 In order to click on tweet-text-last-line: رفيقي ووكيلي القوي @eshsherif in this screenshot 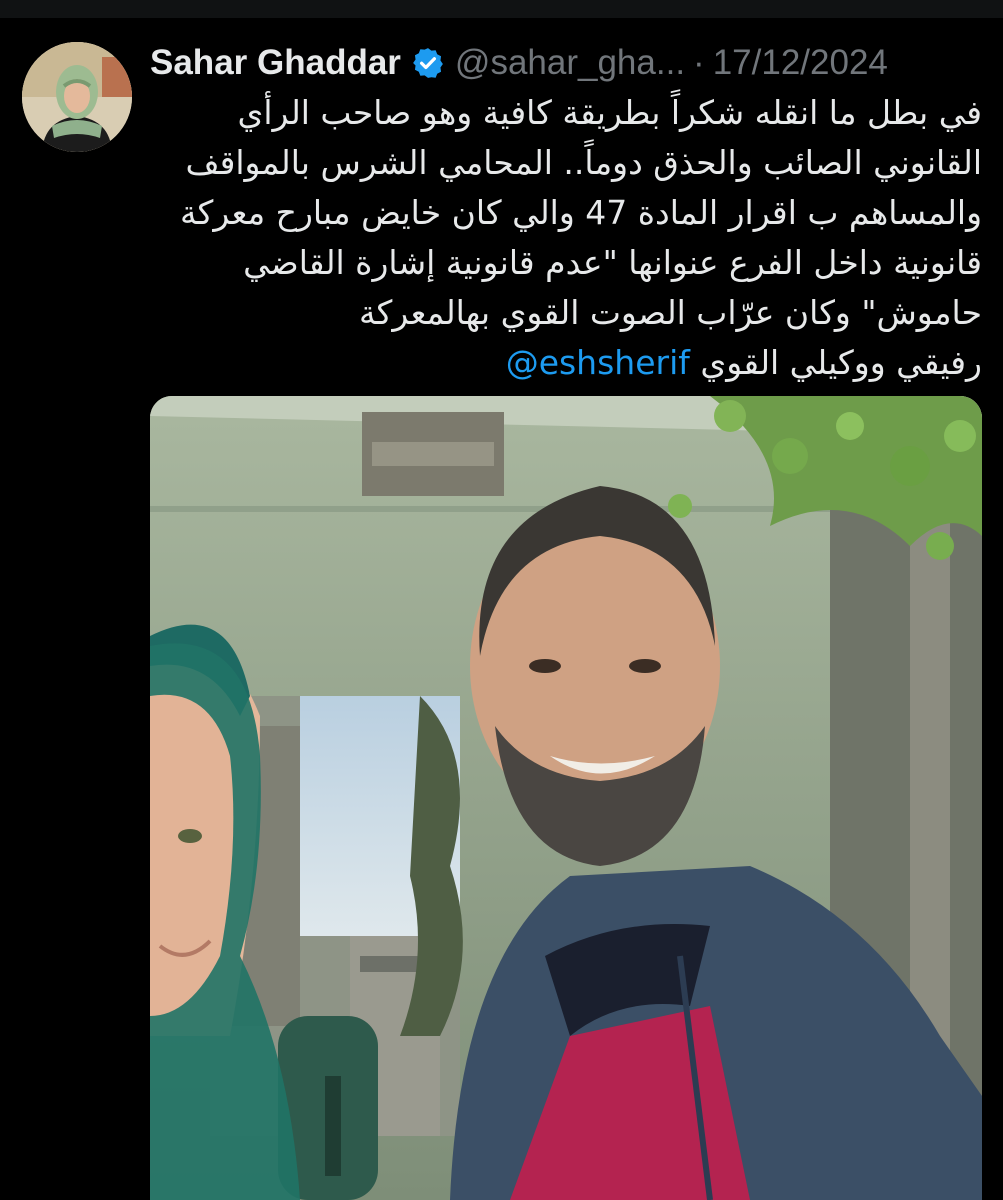, I will do `click(566, 363)`.